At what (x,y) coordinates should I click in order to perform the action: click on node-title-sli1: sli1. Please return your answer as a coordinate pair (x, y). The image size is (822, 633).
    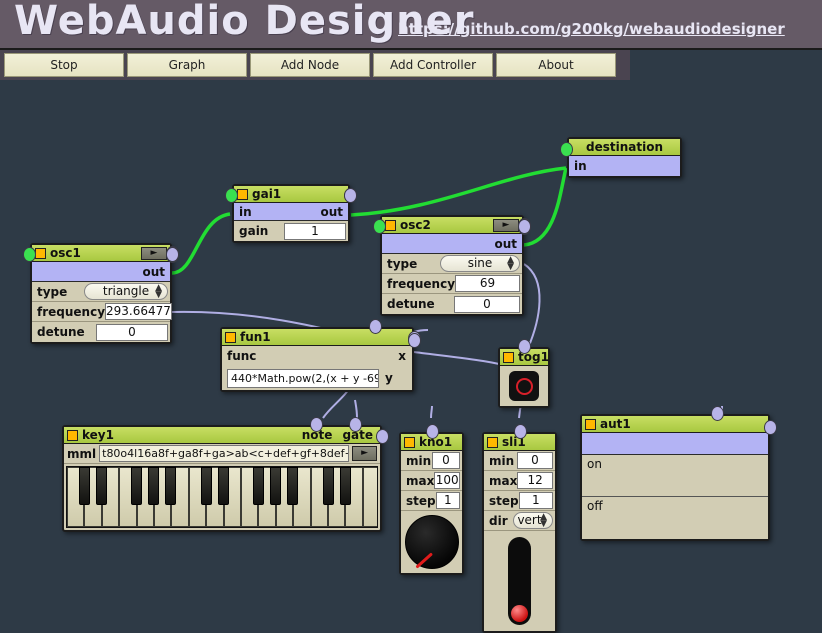
    Looking at the image, I should click on (519, 437).